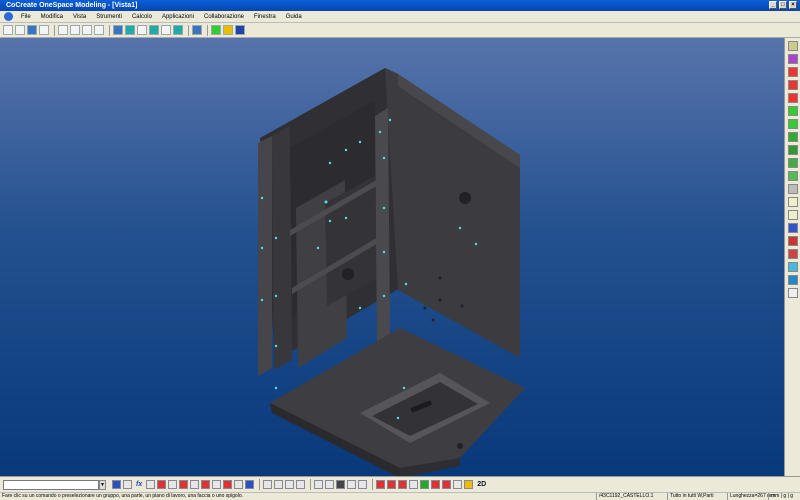 This screenshot has height=500, width=800. What do you see at coordinates (197, 30) in the screenshot?
I see `info-icon` at bounding box center [197, 30].